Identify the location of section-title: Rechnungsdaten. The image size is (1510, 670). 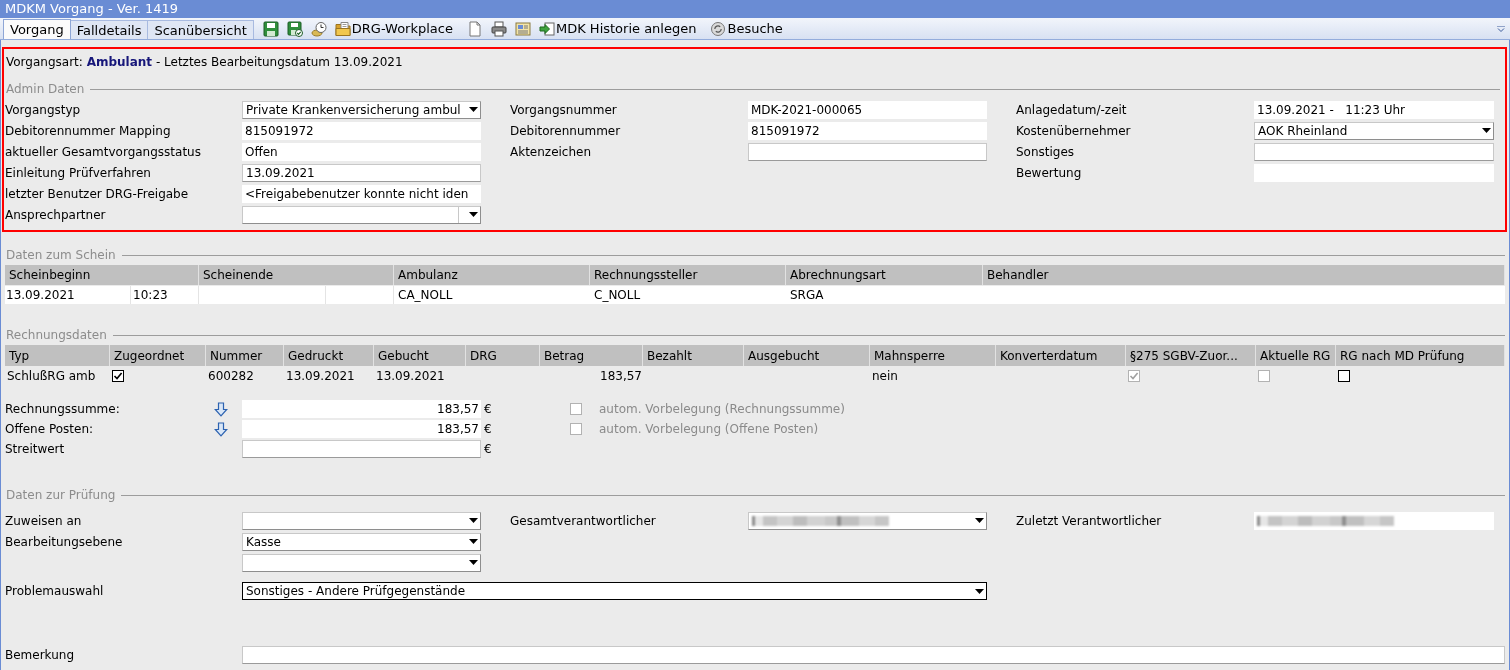
(56, 335).